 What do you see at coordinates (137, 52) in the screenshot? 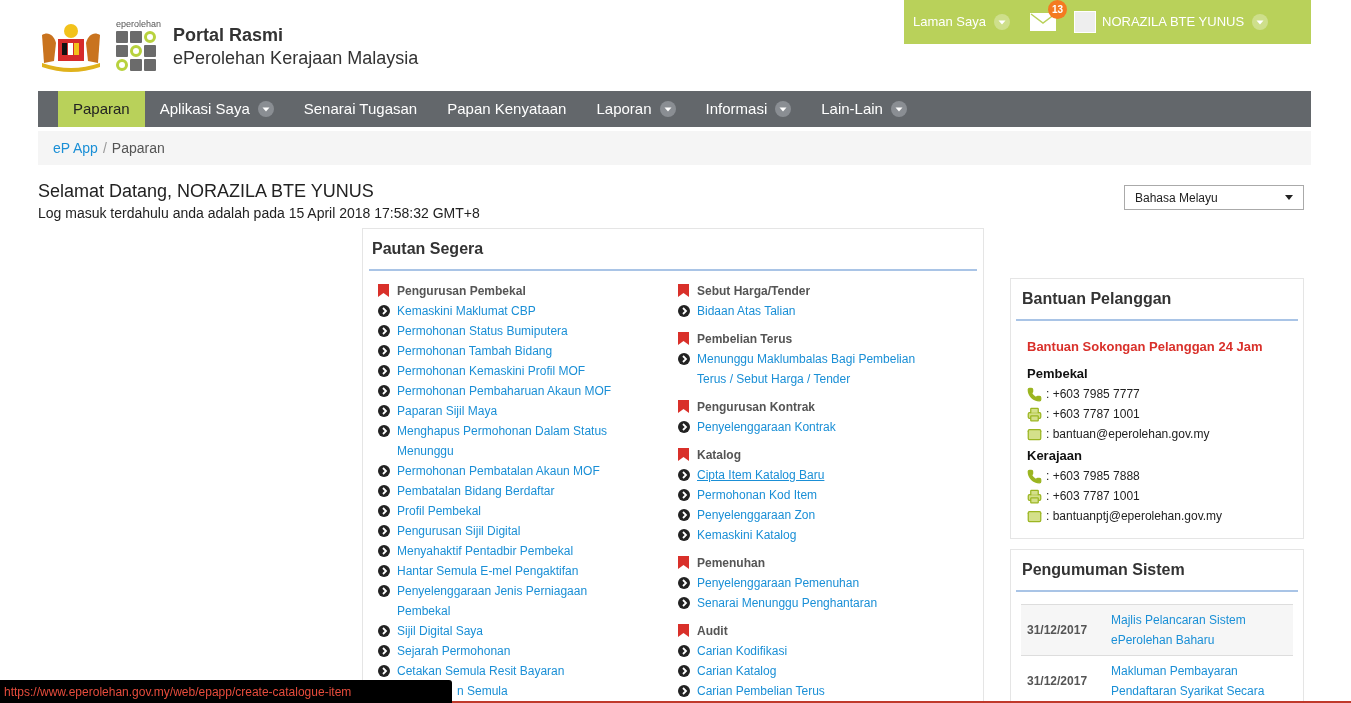
I see `logo-grid-icon` at bounding box center [137, 52].